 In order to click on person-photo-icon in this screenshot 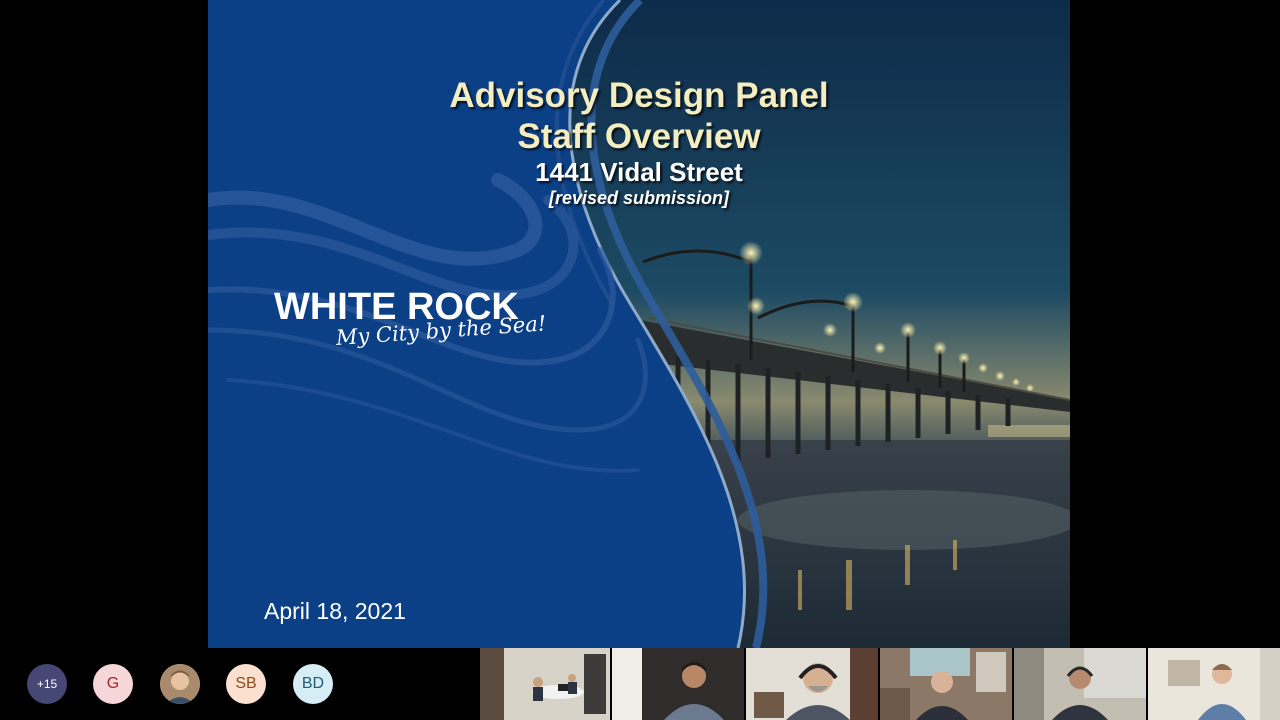, I will do `click(180, 684)`.